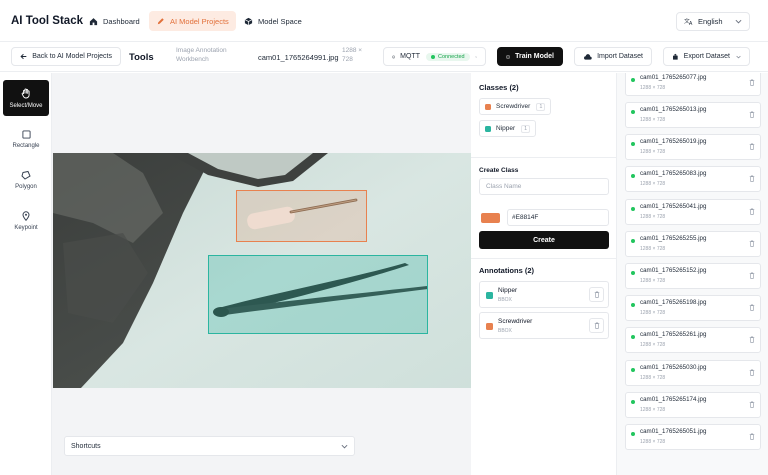 The image size is (768, 475). I want to click on class-color-input: #E8814F, so click(558, 217).